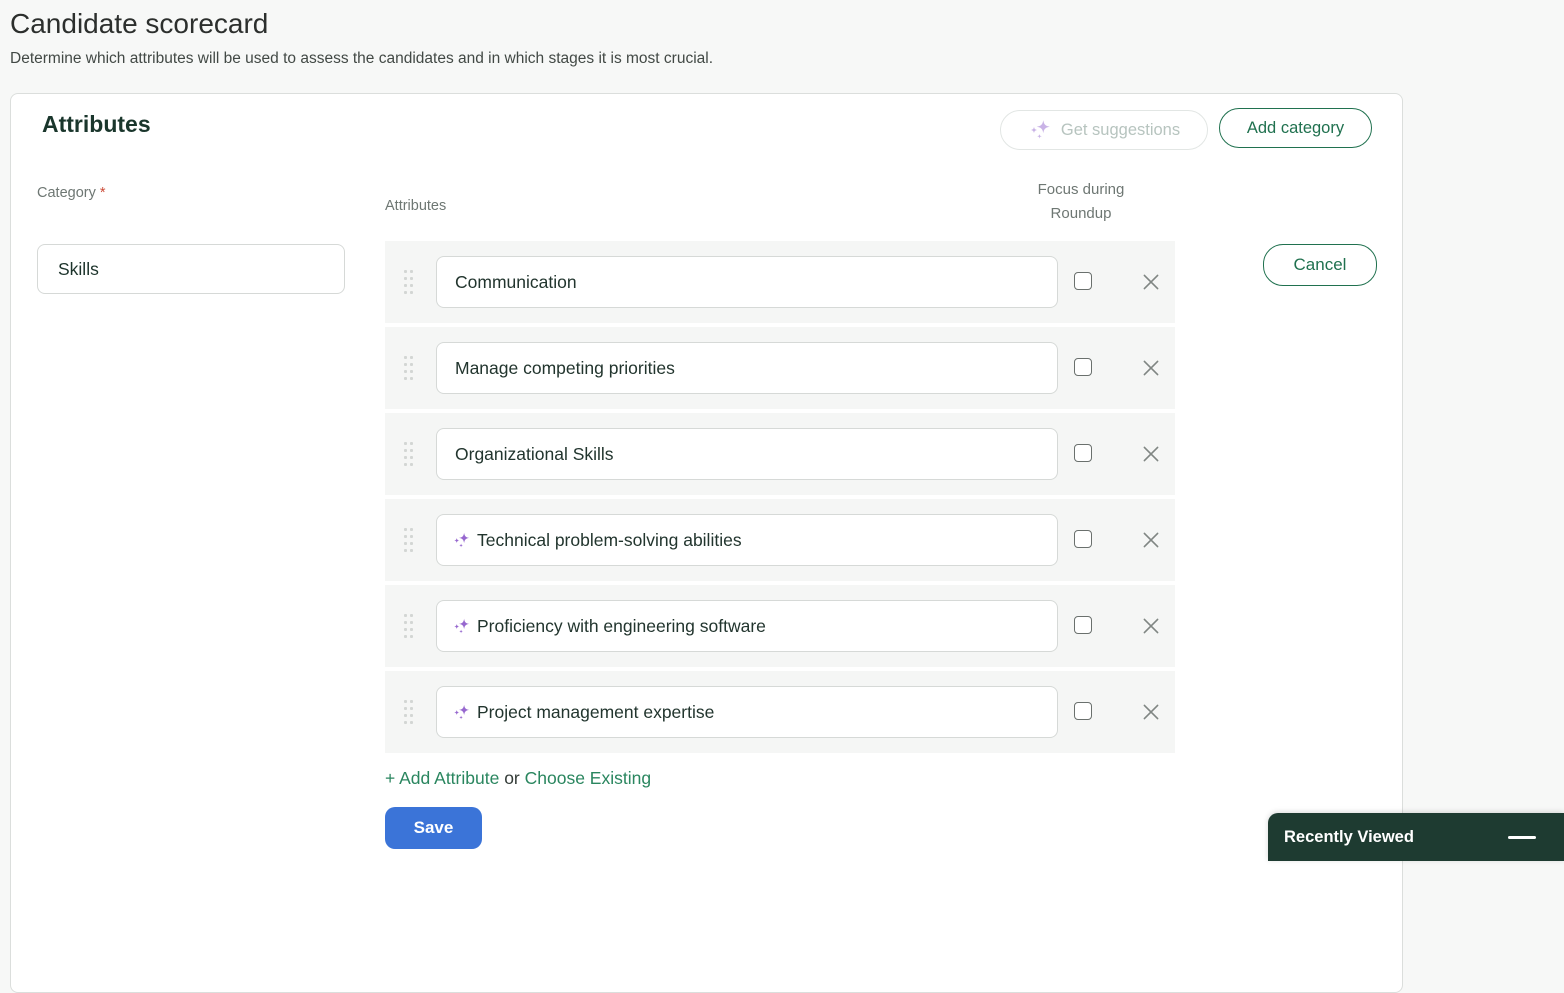 The height and width of the screenshot is (993, 1564). I want to click on cancel-button: Cancel, so click(1320, 265).